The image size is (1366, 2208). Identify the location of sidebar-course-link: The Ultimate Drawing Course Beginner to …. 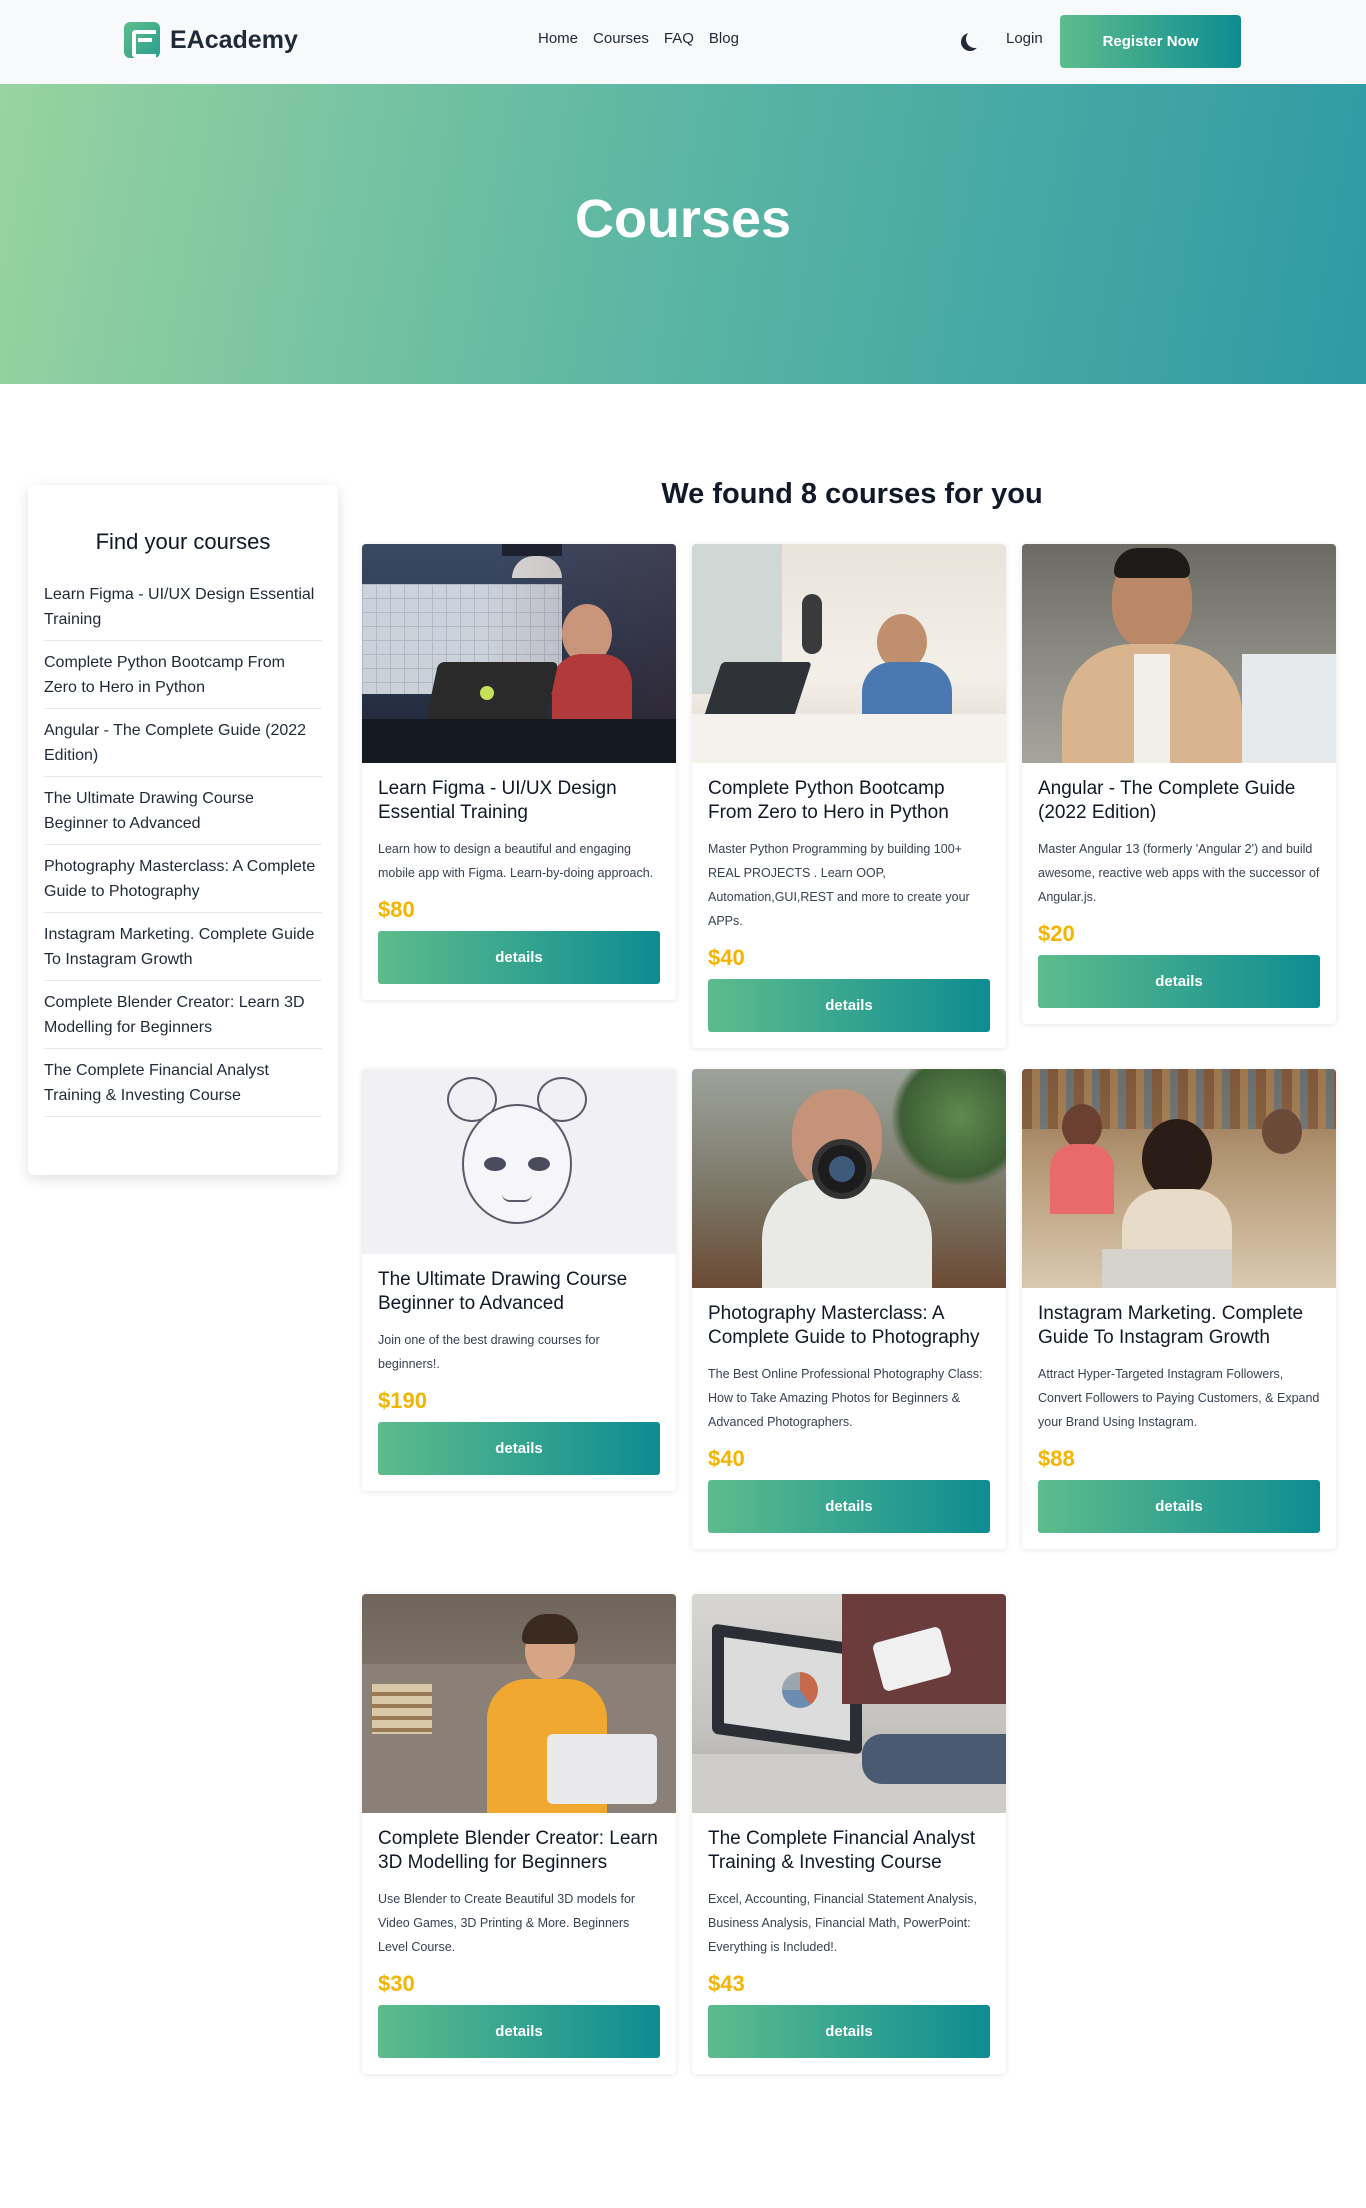
(183, 811).